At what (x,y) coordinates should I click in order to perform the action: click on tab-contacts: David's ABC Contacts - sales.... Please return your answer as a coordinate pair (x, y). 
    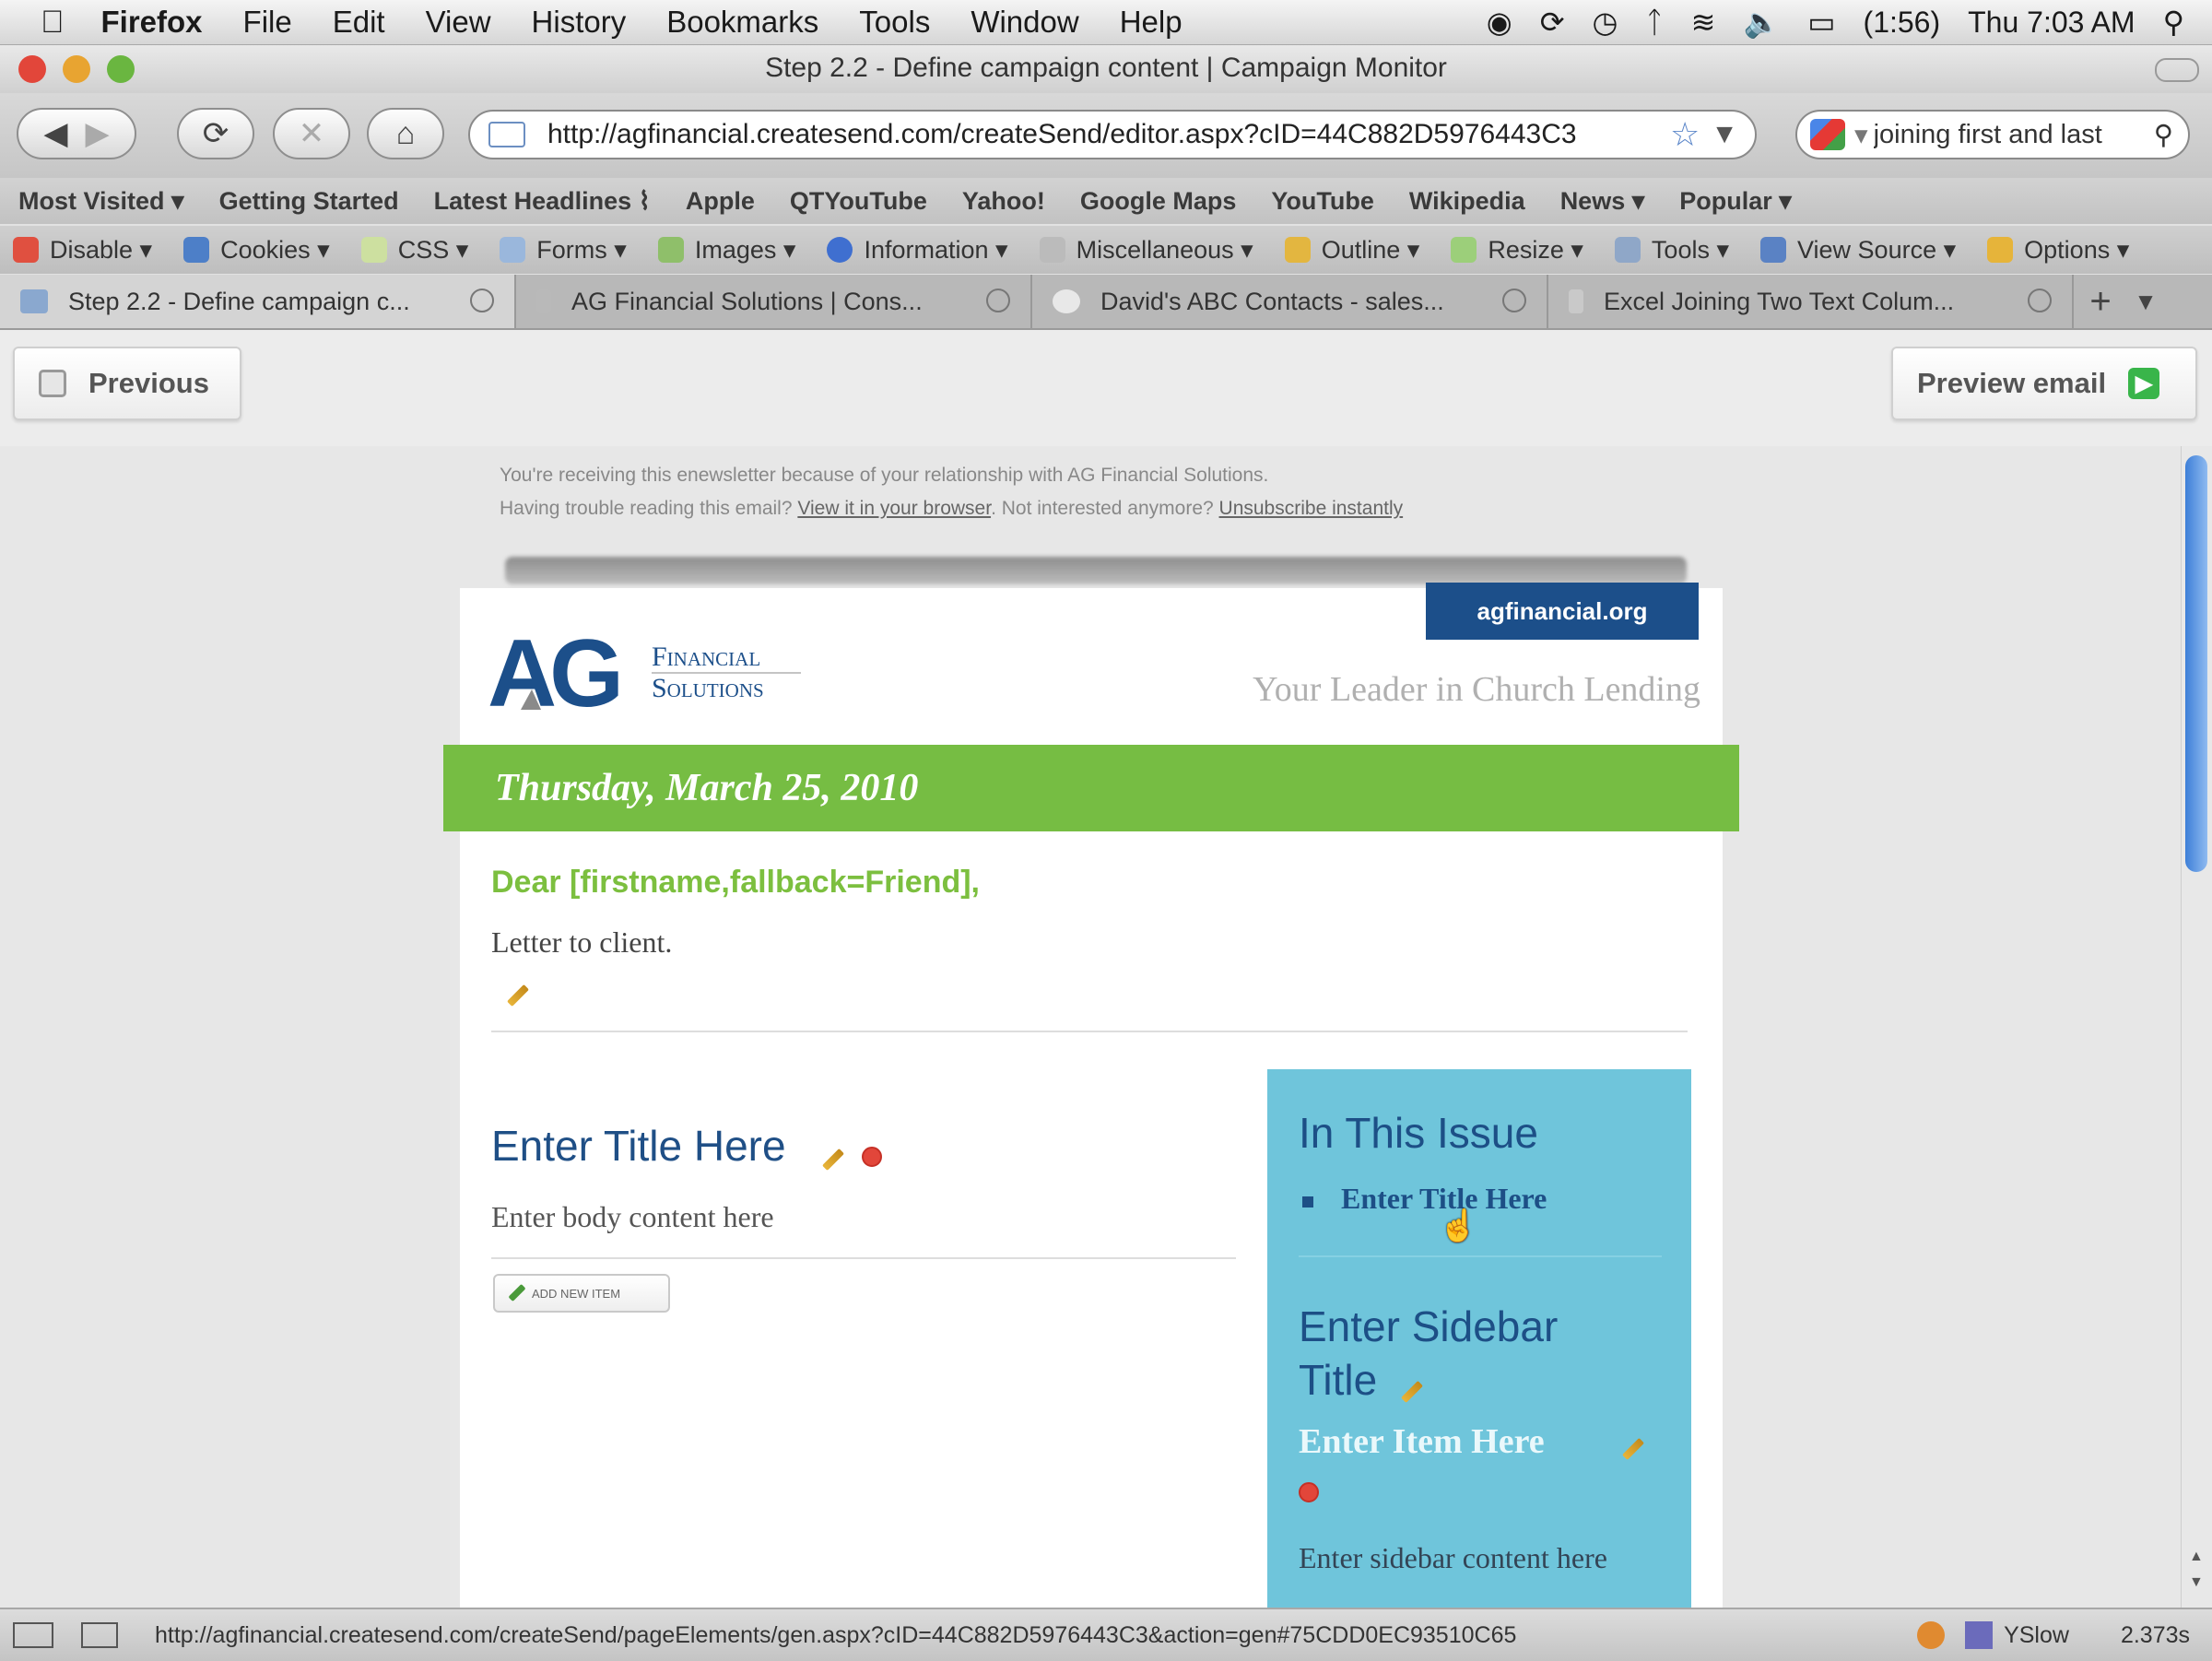
    Looking at the image, I should click on (1290, 301).